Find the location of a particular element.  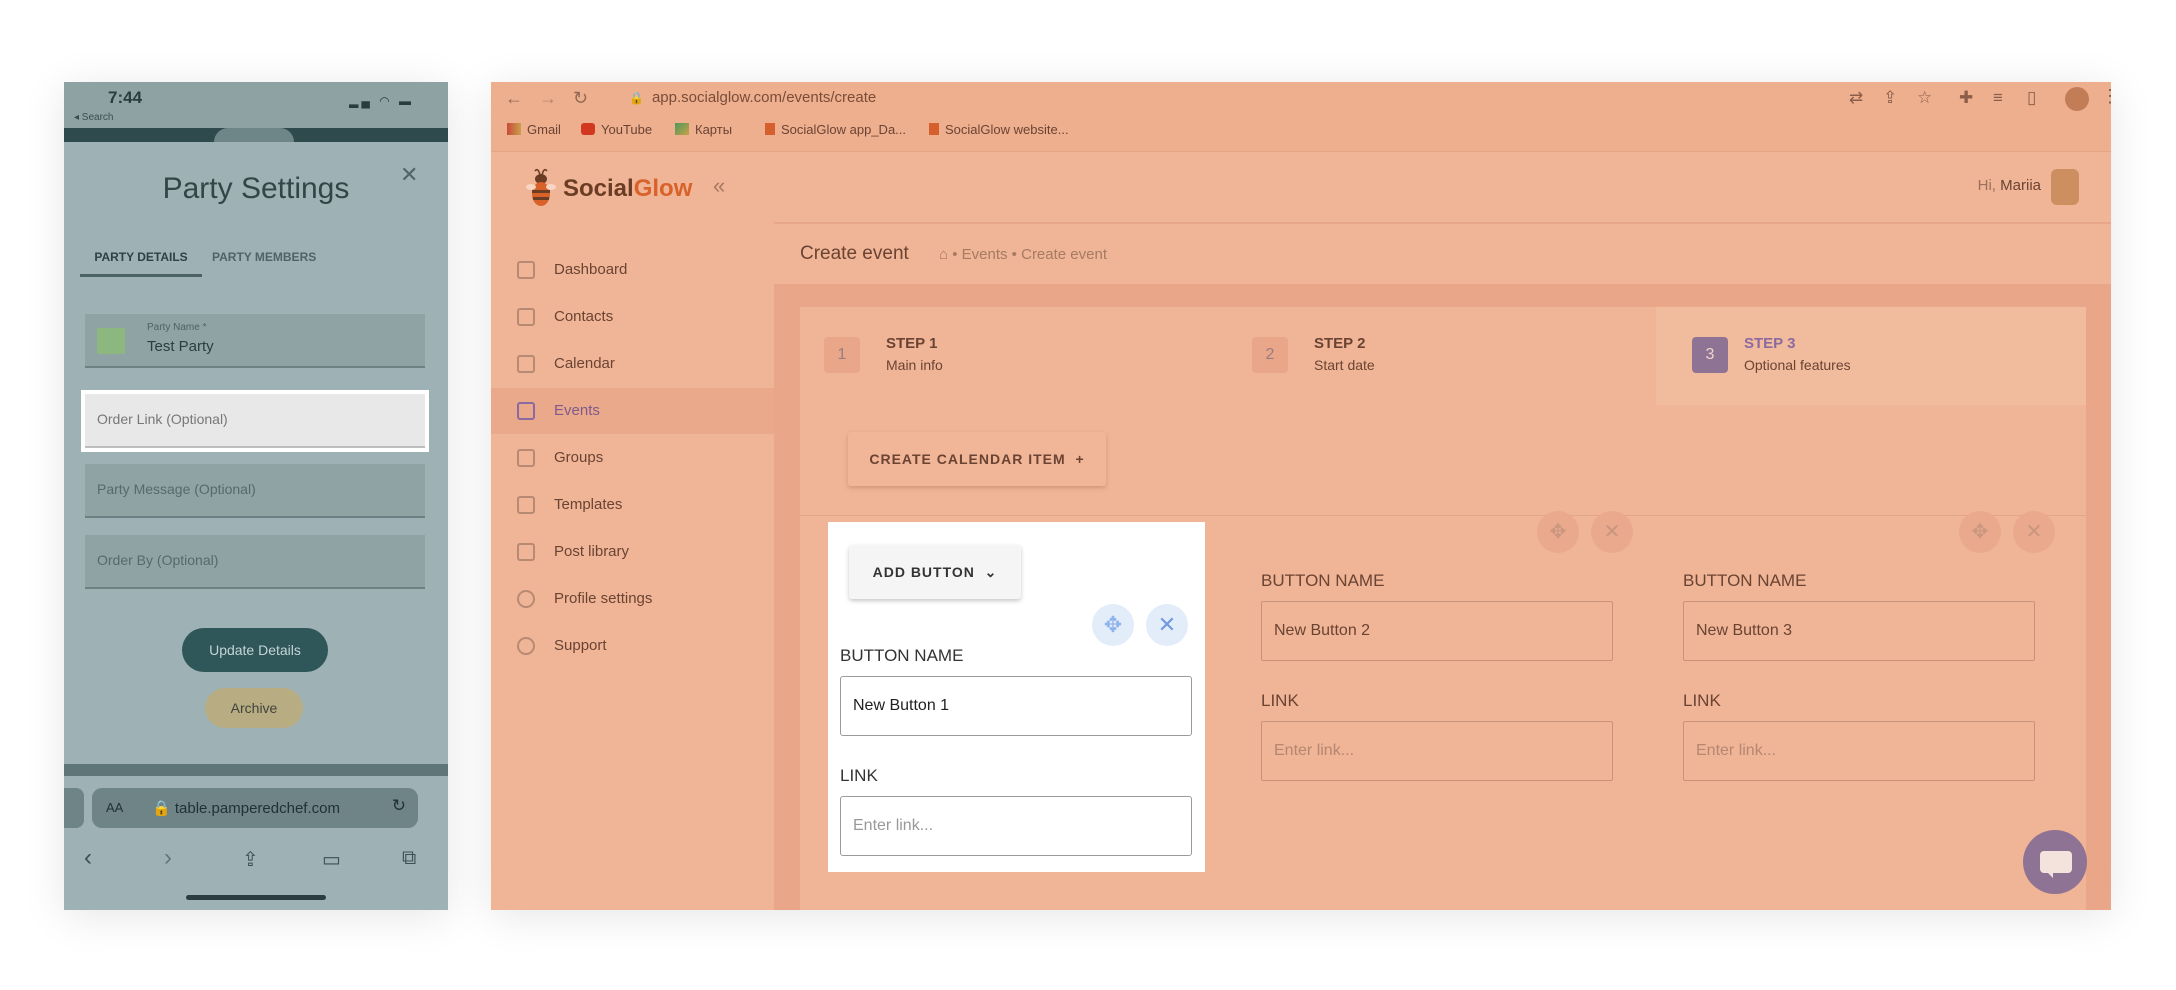

button-name-input: New Button 3 is located at coordinates (1859, 631).